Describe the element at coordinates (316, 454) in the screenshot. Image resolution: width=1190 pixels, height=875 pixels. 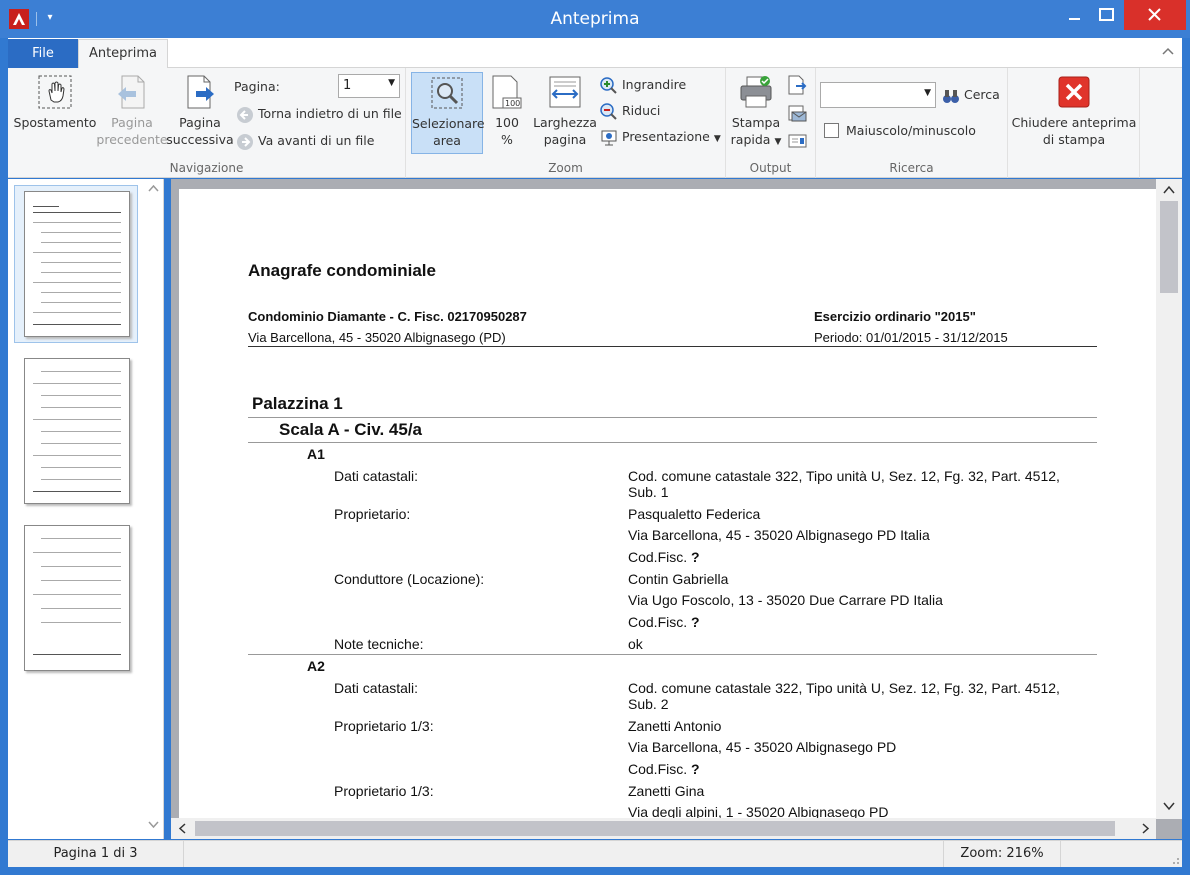
I see `unit1-code: A1` at that location.